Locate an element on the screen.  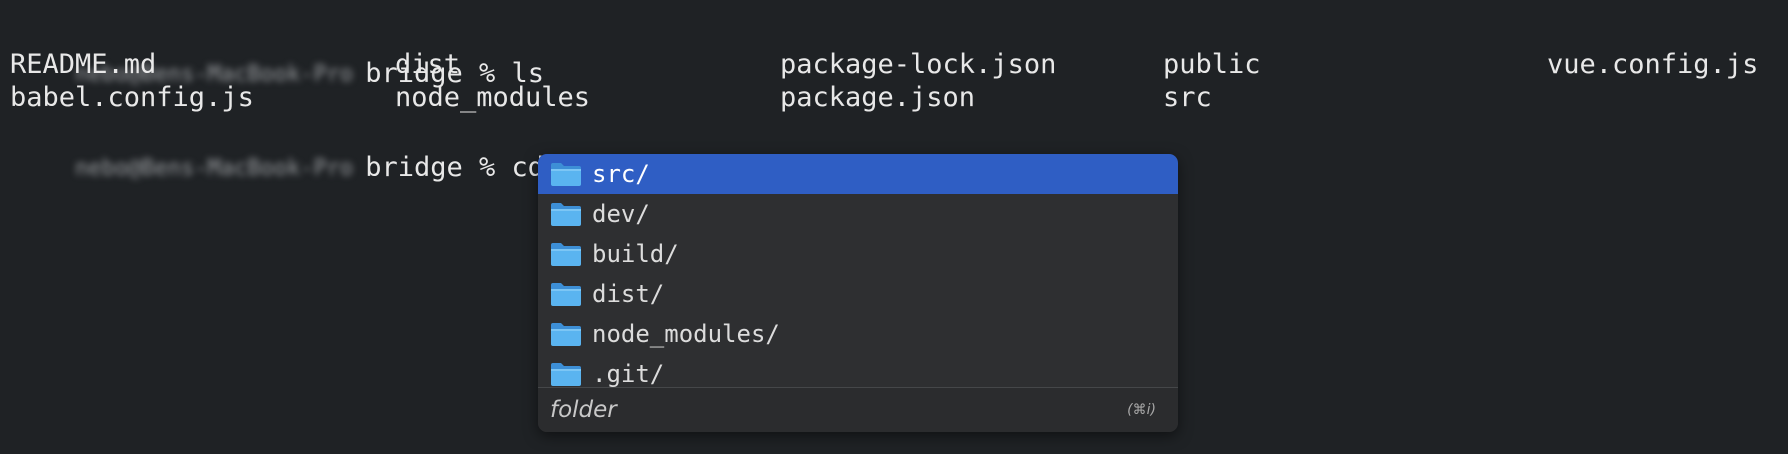
autocomplete-item: dist/ is located at coordinates (858, 294).